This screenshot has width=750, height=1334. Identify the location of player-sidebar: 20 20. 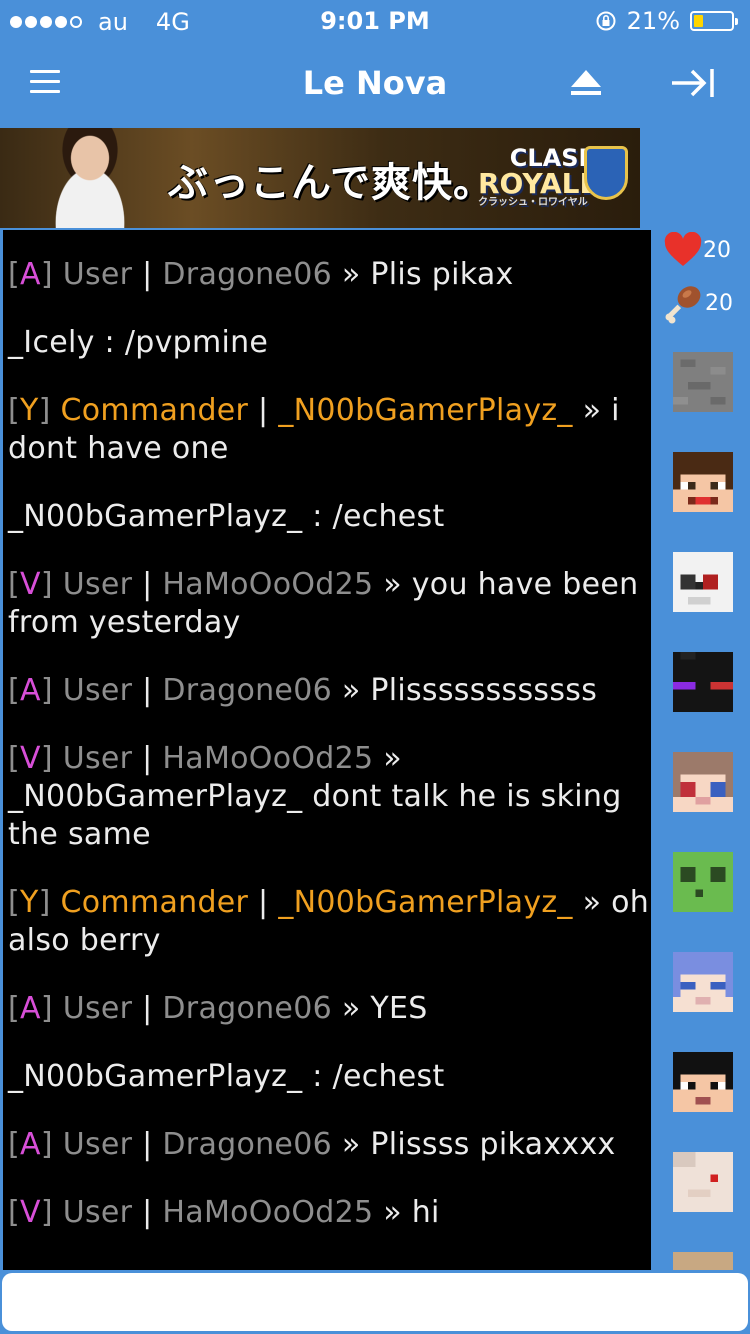
(700, 750).